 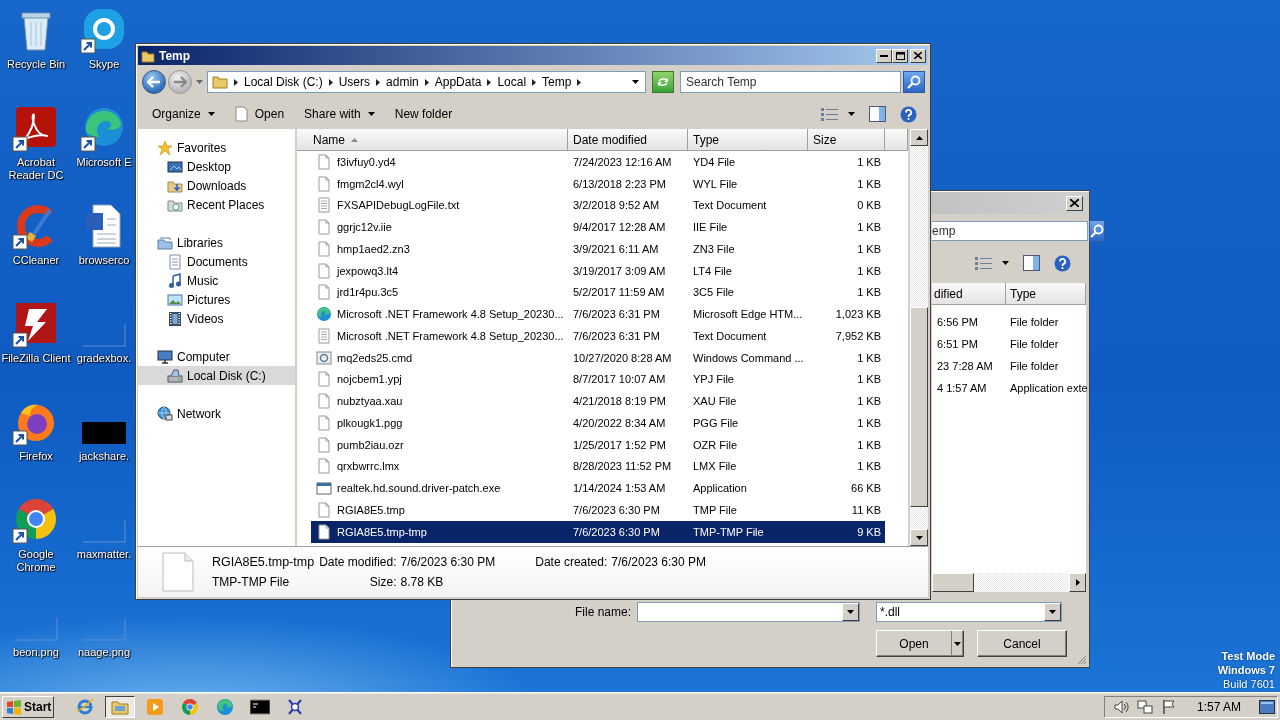 I want to click on toolbar-button: New folder, so click(x=423, y=114).